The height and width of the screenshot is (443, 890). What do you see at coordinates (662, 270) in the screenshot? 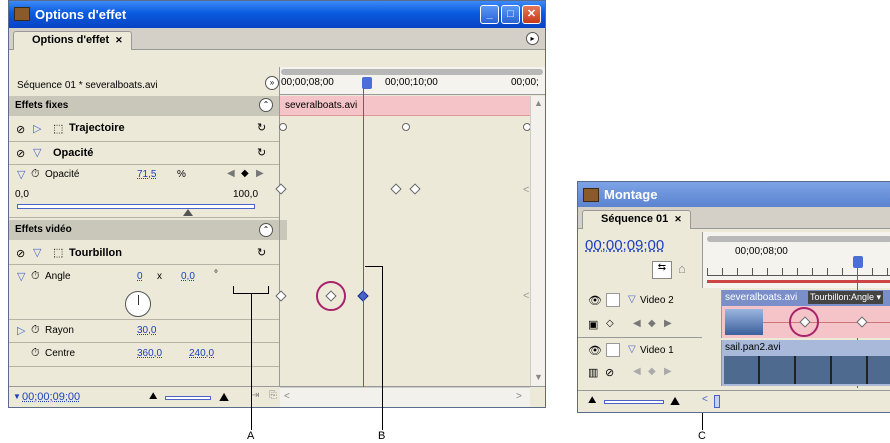
I see `snap-button: ⇆` at bounding box center [662, 270].